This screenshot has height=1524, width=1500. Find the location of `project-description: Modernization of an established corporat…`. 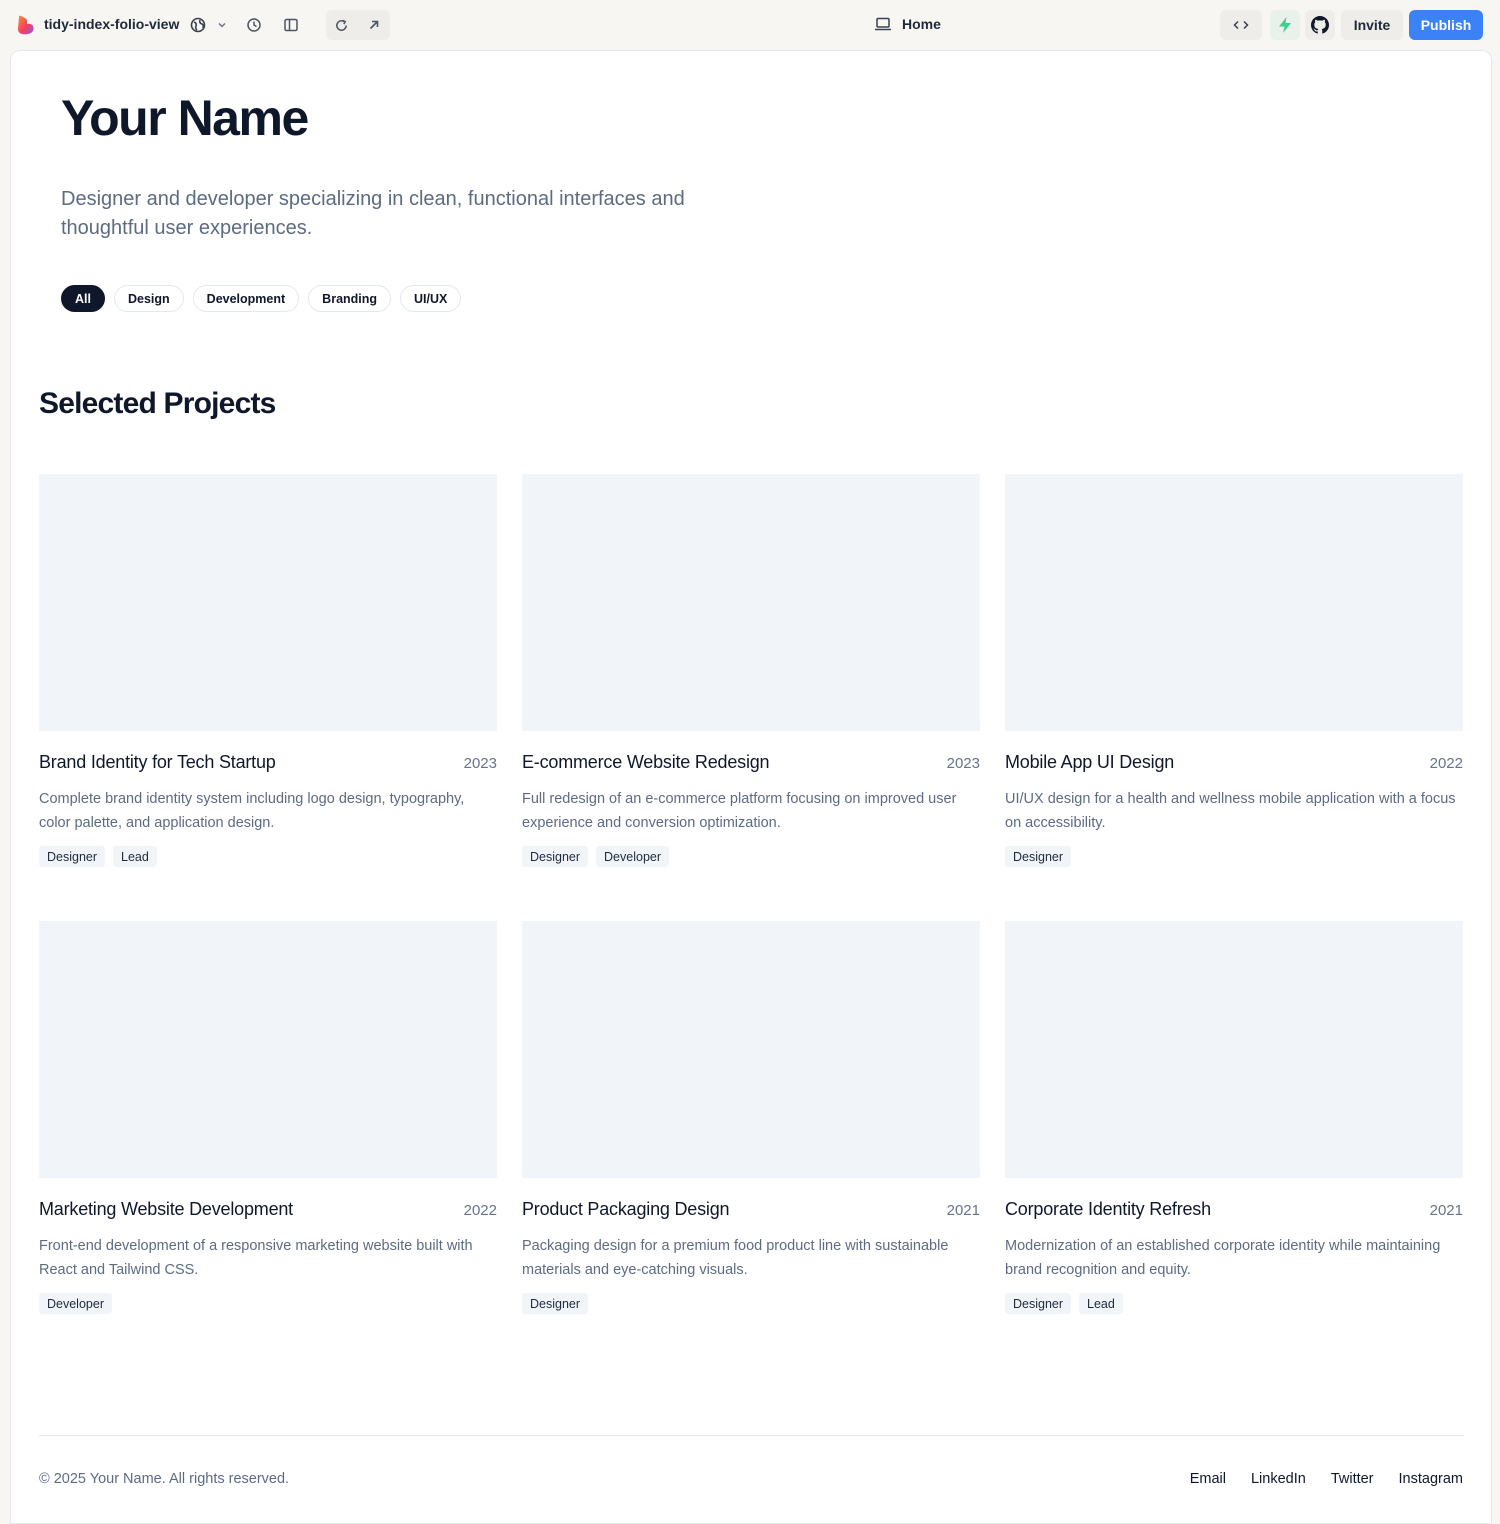

project-description: Modernization of an established corporat… is located at coordinates (1223, 1258).